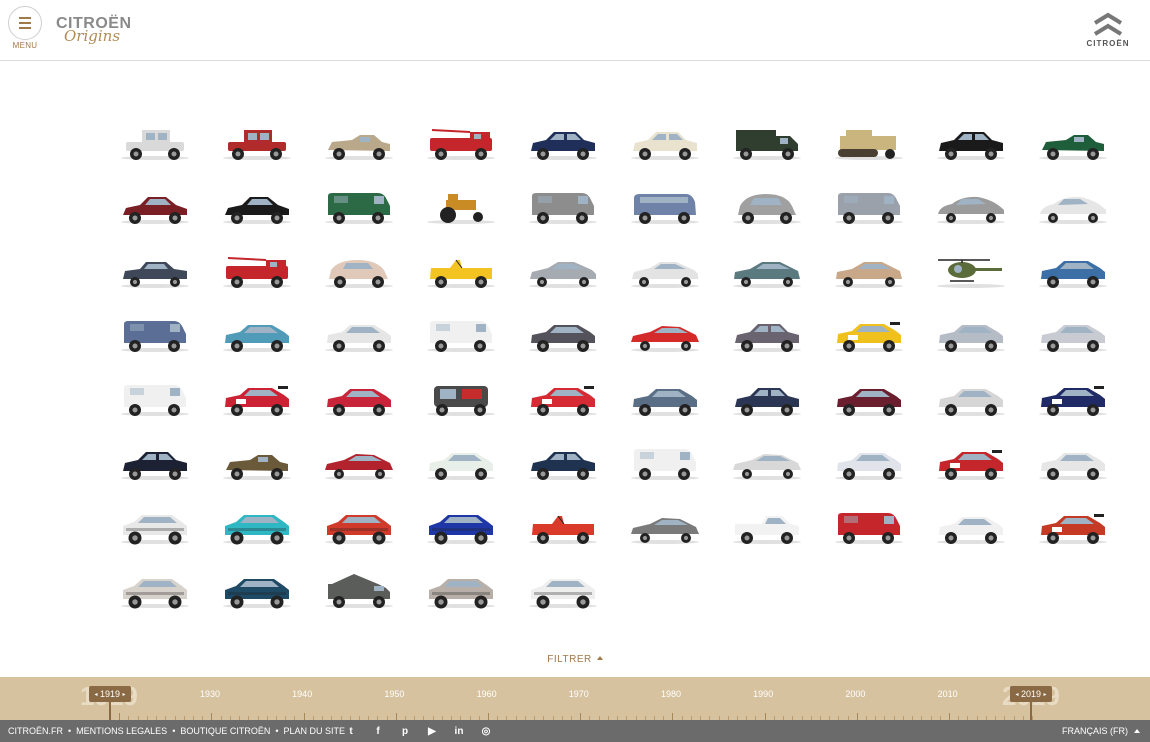 The width and height of the screenshot is (1150, 742). I want to click on filter-button: FILTRER, so click(575, 659).